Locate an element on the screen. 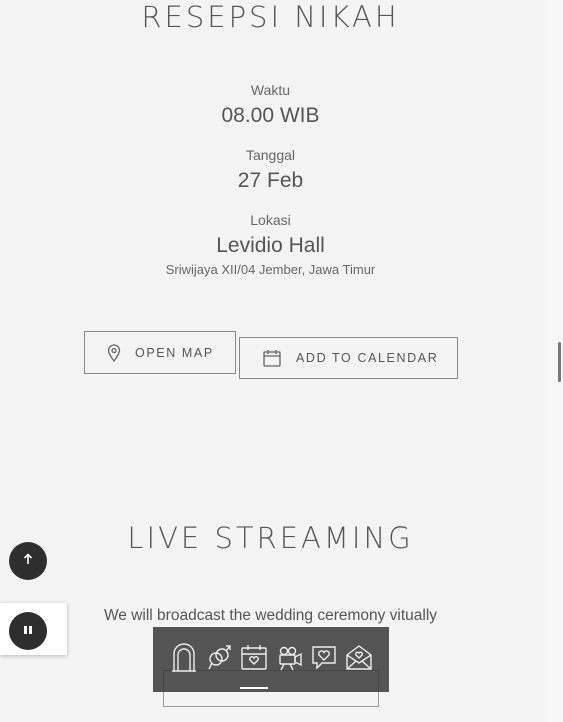 This screenshot has width=563, height=722. photo-heart-icon is located at coordinates (324, 659).